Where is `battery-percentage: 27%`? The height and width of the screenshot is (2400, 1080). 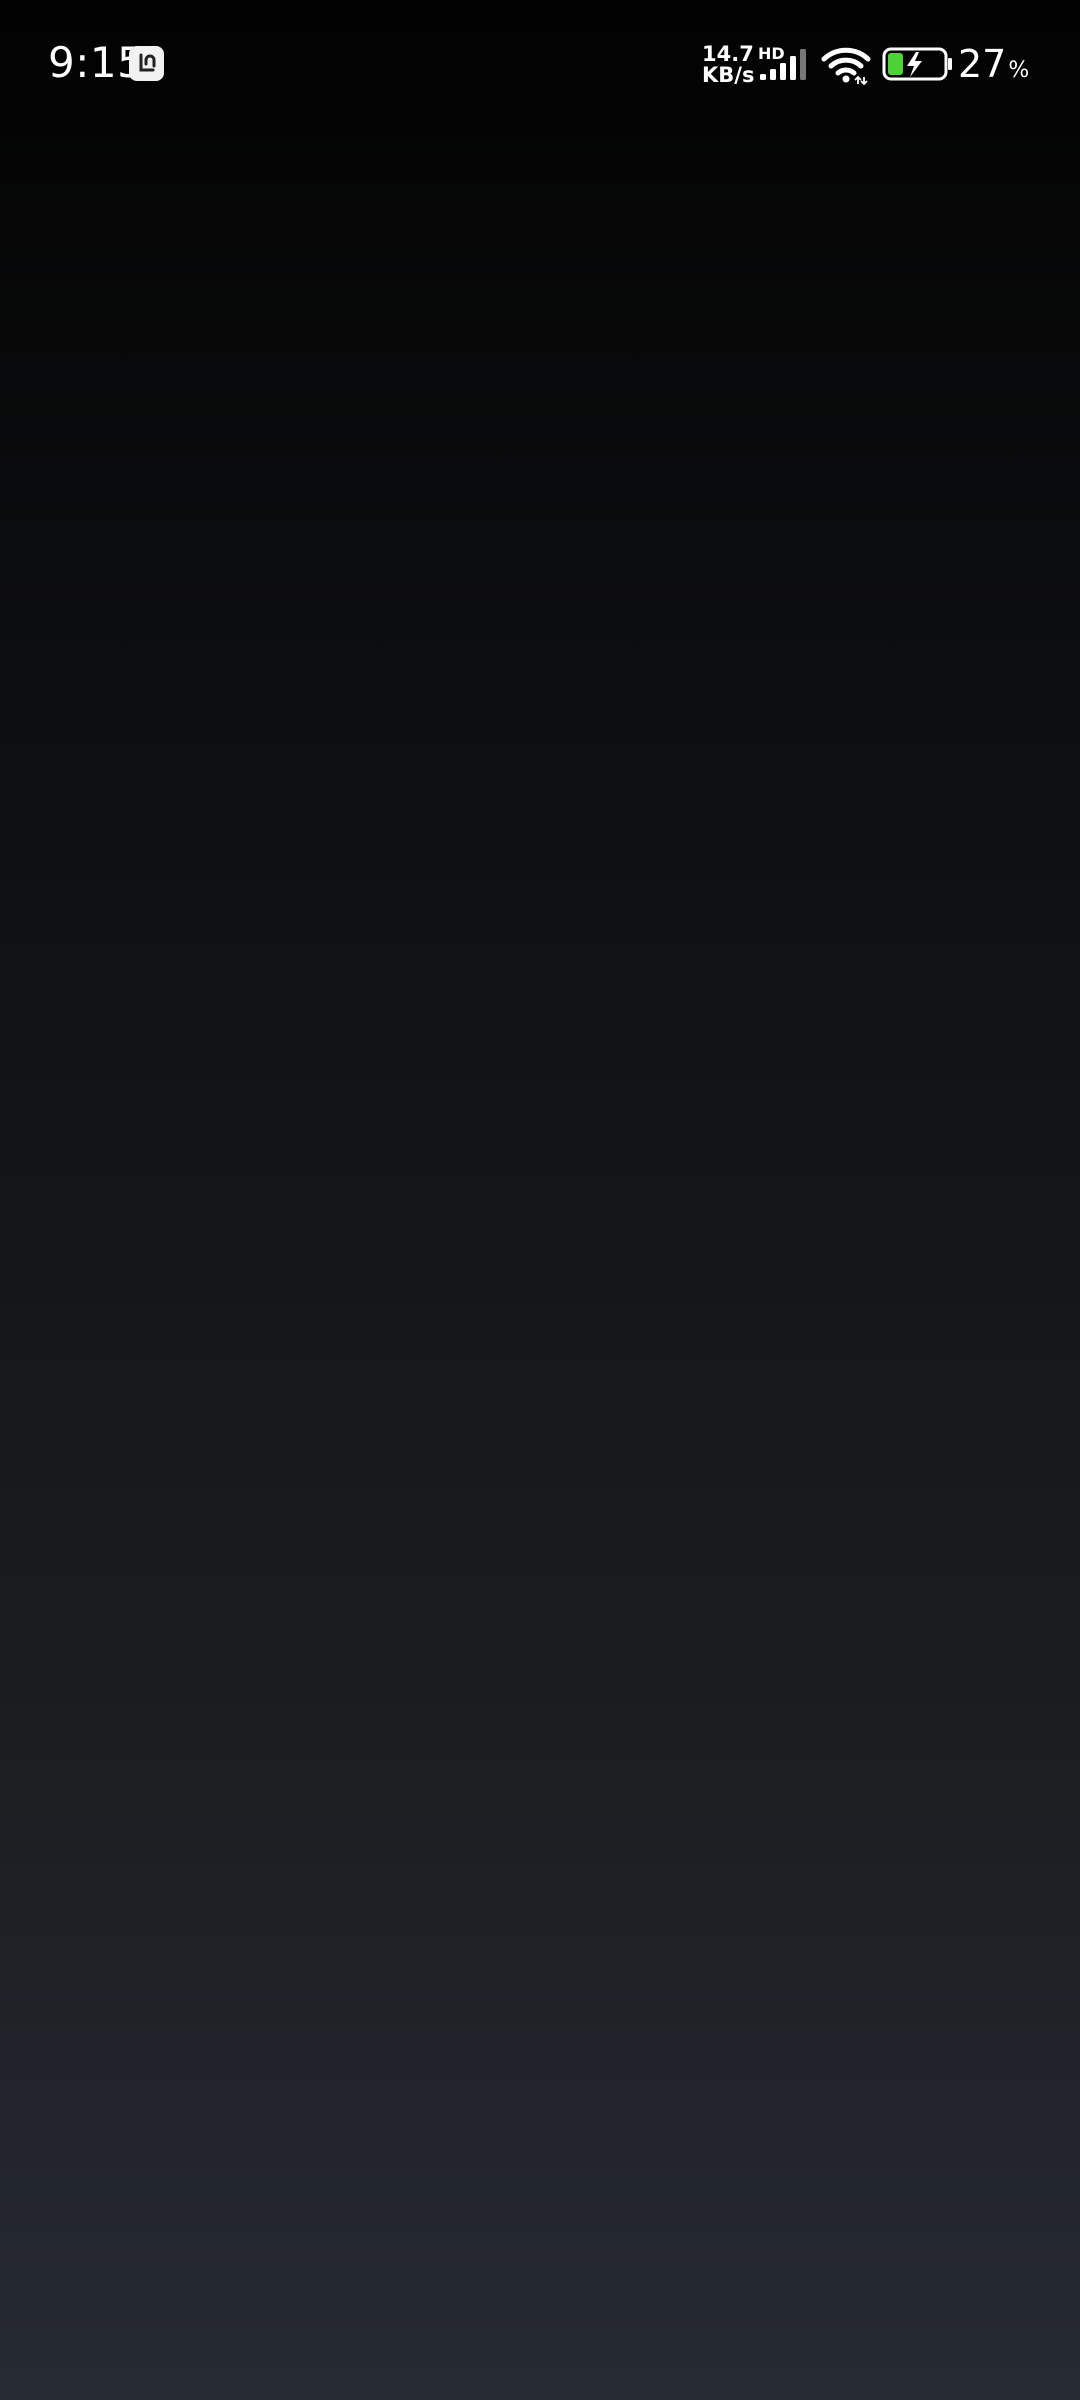 battery-percentage: 27% is located at coordinates (993, 67).